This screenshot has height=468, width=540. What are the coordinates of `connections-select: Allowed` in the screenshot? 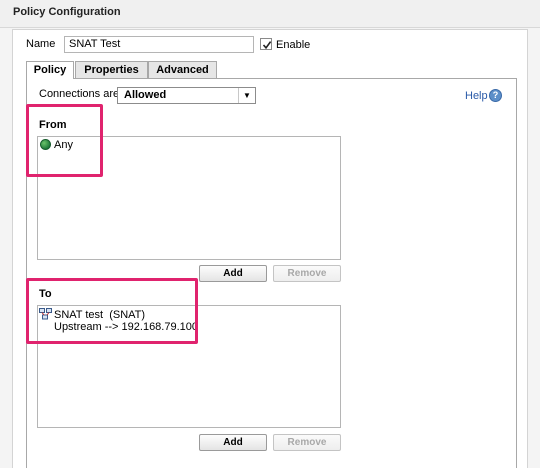 It's located at (186, 95).